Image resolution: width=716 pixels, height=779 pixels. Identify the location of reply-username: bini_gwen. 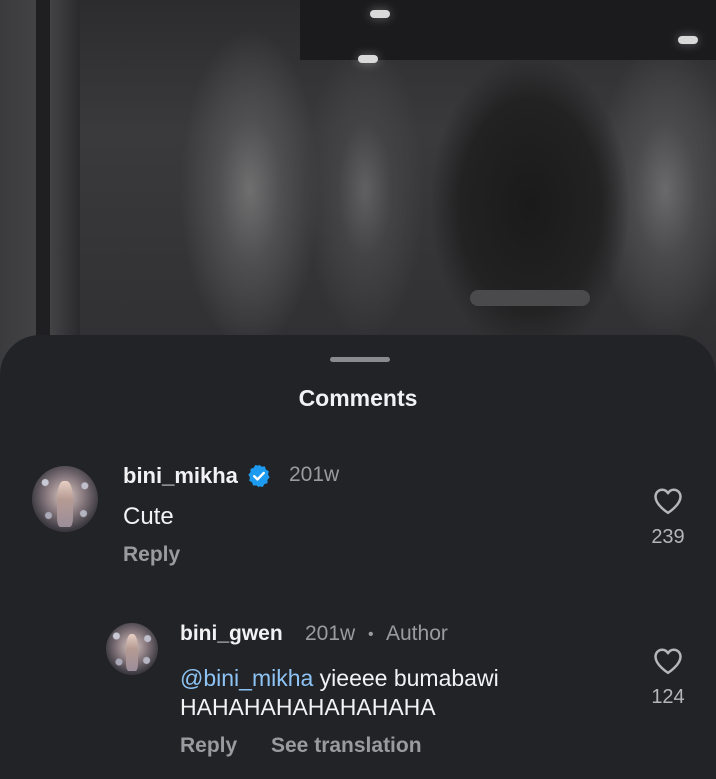
(231, 634).